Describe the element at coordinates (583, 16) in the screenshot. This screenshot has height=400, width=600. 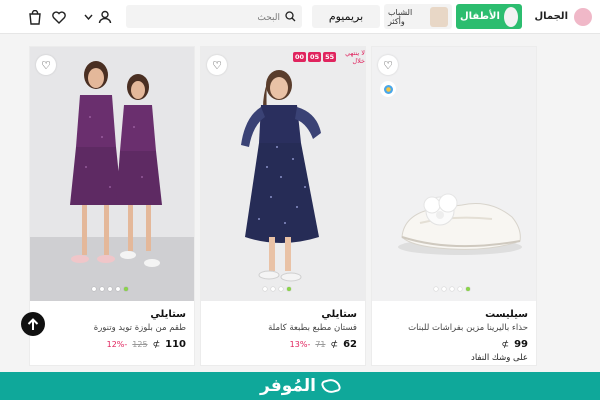
I see `category-beauty-image` at that location.